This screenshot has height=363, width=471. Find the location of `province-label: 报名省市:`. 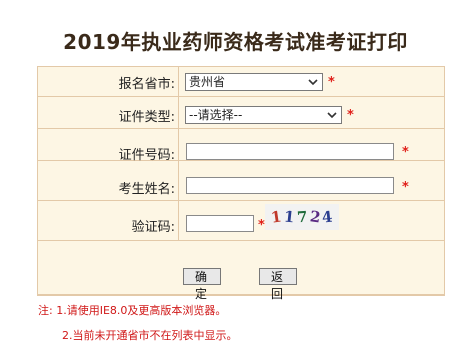

province-label: 报名省市: is located at coordinates (146, 84).